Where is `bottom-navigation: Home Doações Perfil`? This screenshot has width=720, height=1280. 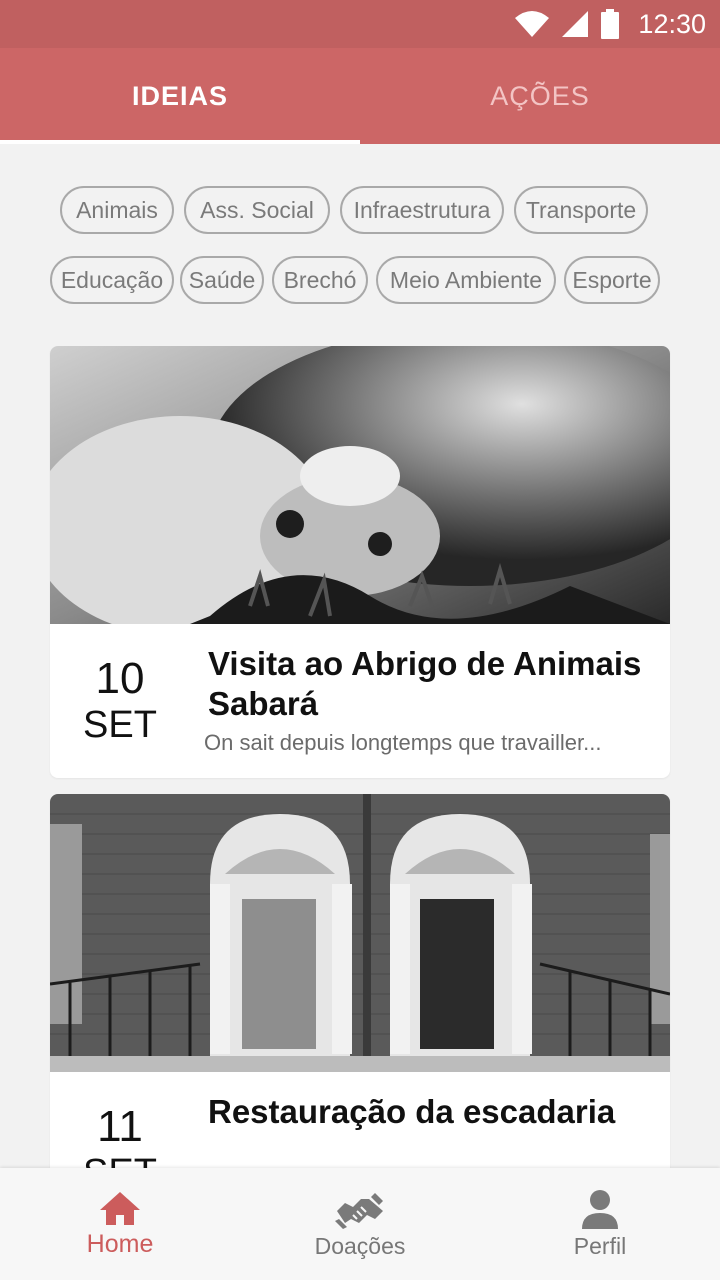
bottom-navigation: Home Doações Perfil is located at coordinates (360, 1224).